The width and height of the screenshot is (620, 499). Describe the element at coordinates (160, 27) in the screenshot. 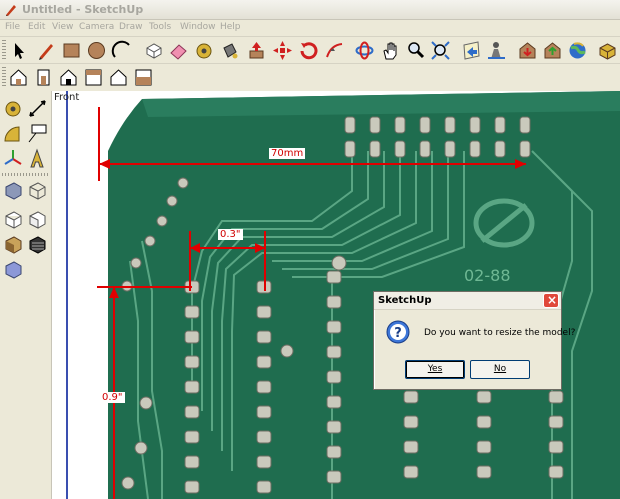

I see `menu-tools: Tools` at that location.